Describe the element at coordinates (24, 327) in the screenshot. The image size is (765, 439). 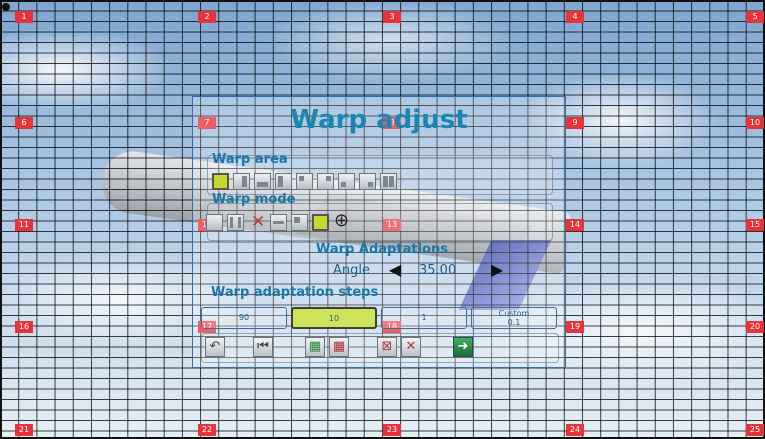
I see `zone-badge: 16` at that location.